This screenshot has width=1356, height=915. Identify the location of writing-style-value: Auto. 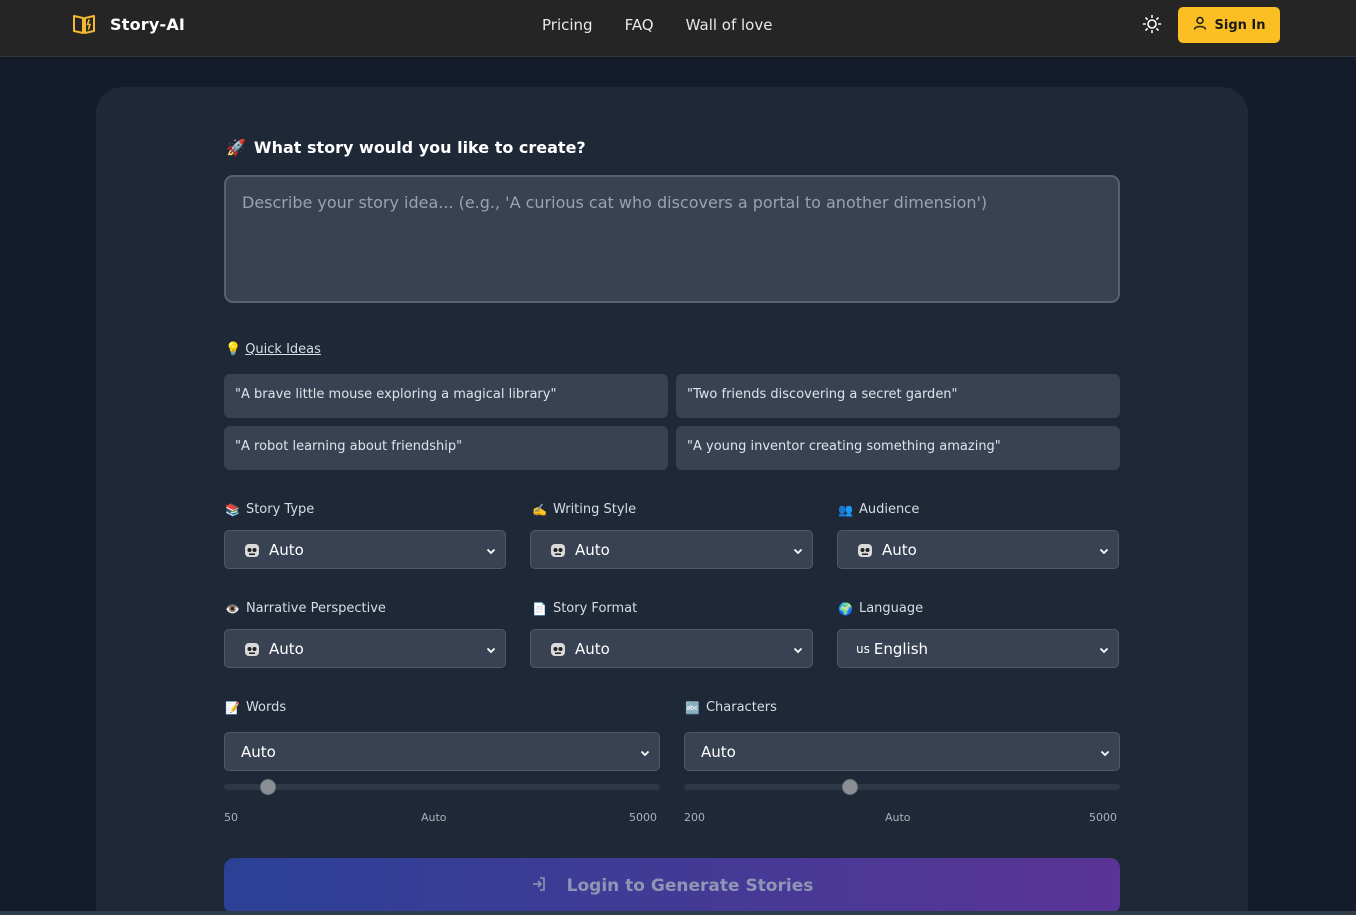
(592, 549).